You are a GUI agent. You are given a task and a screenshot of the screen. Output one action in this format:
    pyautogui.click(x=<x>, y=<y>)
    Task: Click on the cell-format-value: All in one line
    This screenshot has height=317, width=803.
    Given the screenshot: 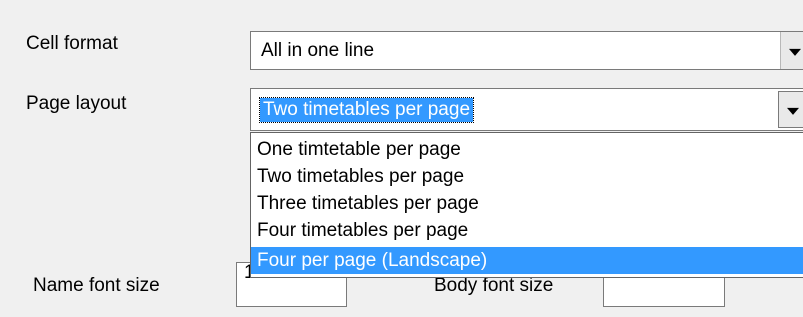 What is the action you would take?
    pyautogui.click(x=318, y=50)
    